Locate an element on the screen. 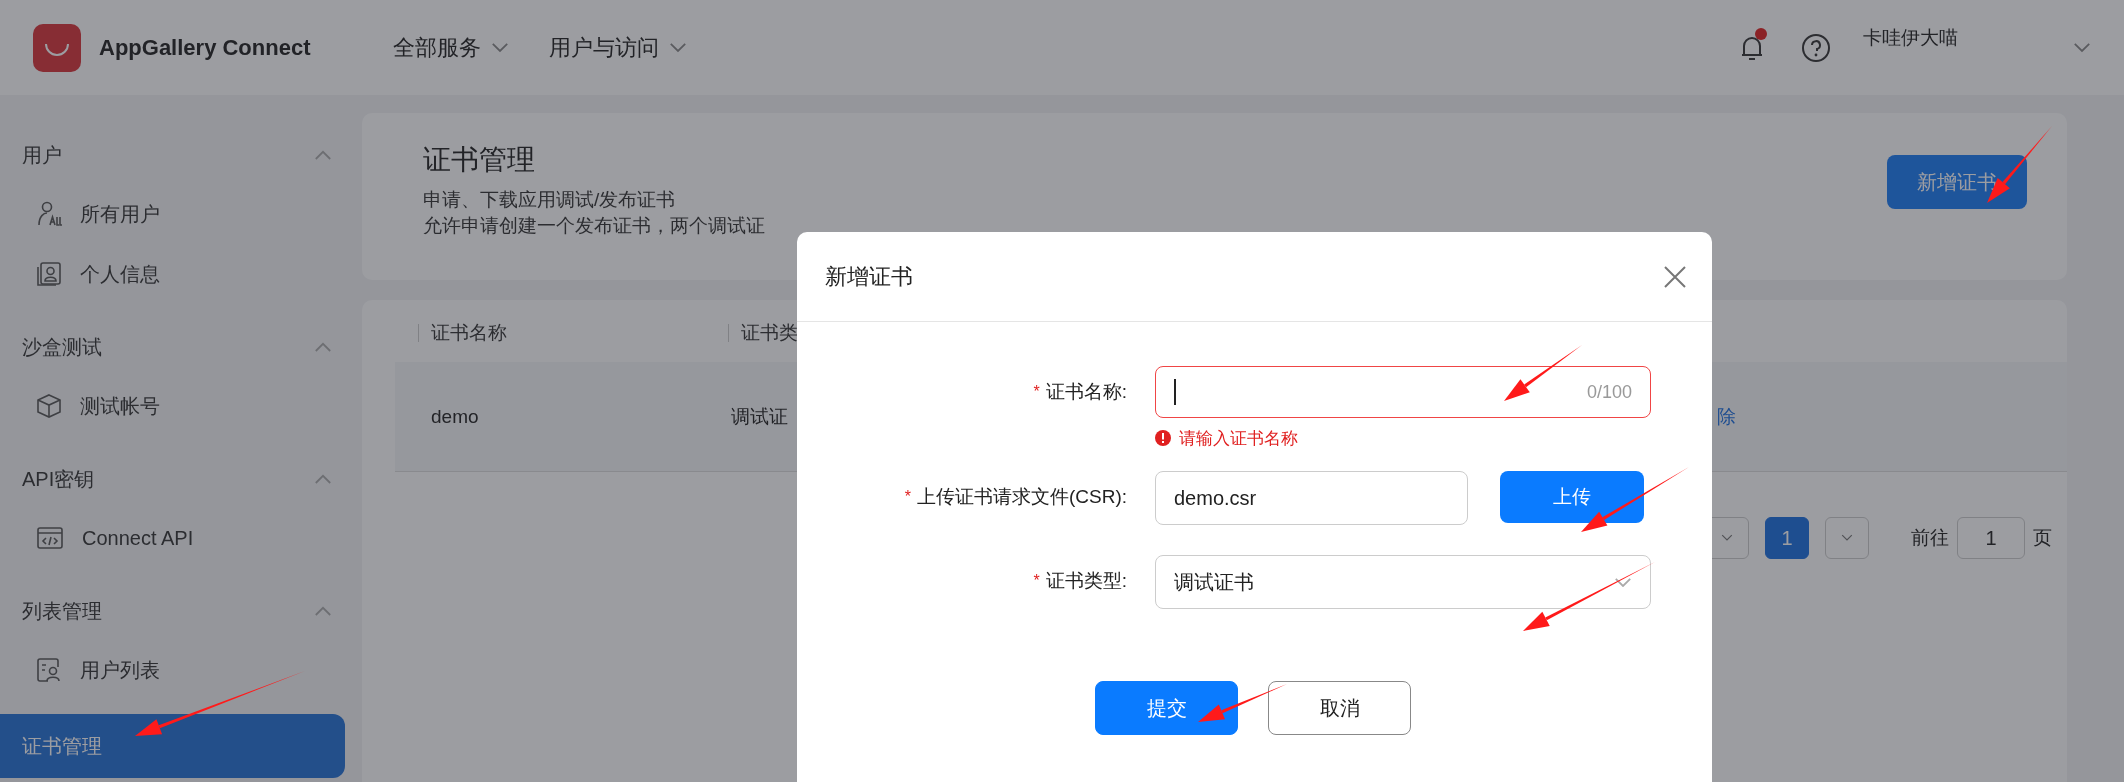 The height and width of the screenshot is (782, 2124). cube-icon is located at coordinates (49, 406).